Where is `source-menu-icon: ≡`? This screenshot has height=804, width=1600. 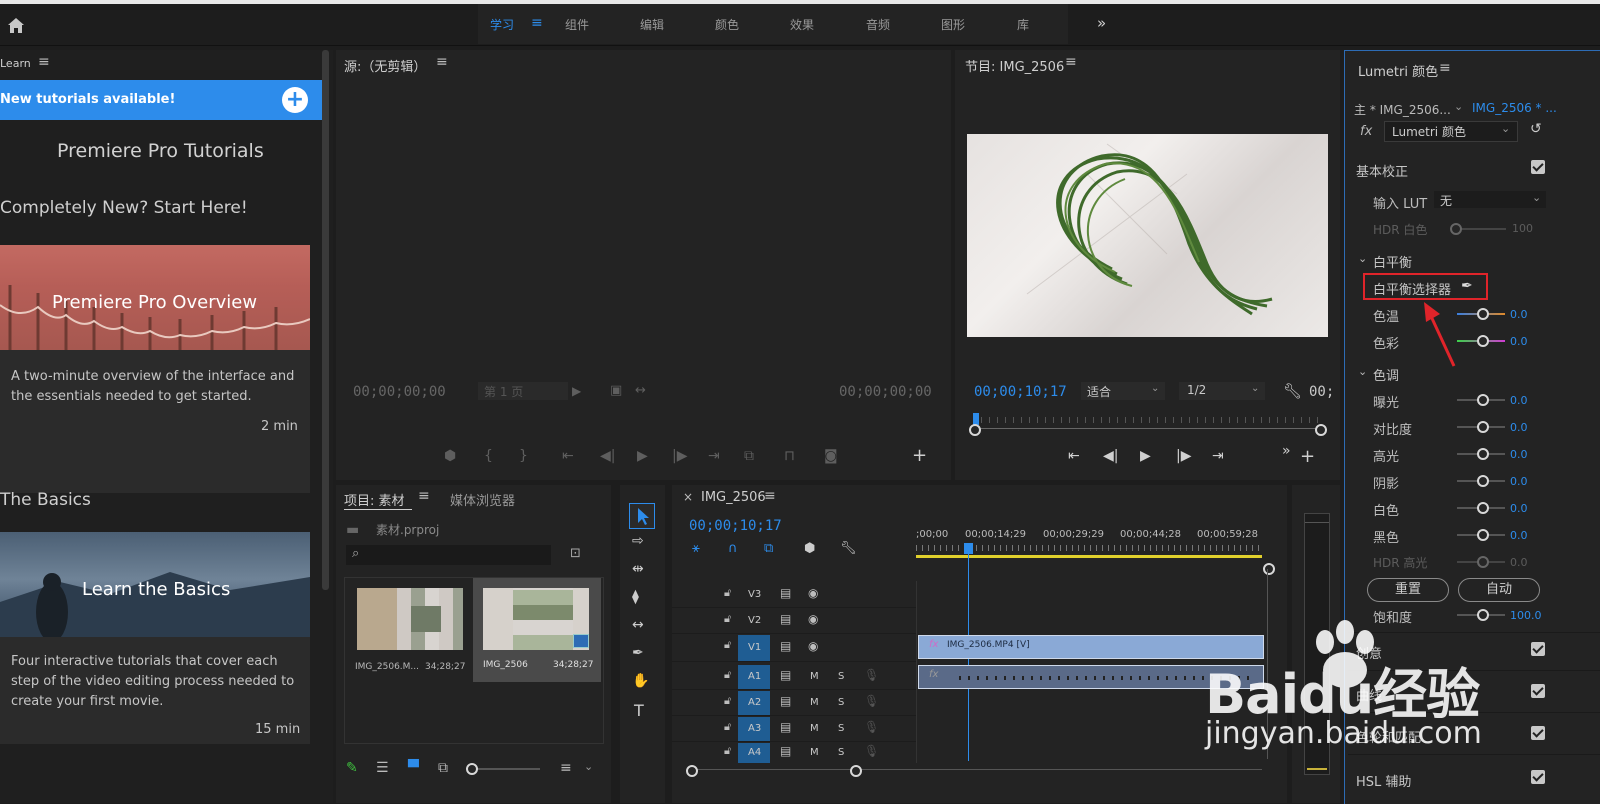
source-menu-icon: ≡ is located at coordinates (442, 62).